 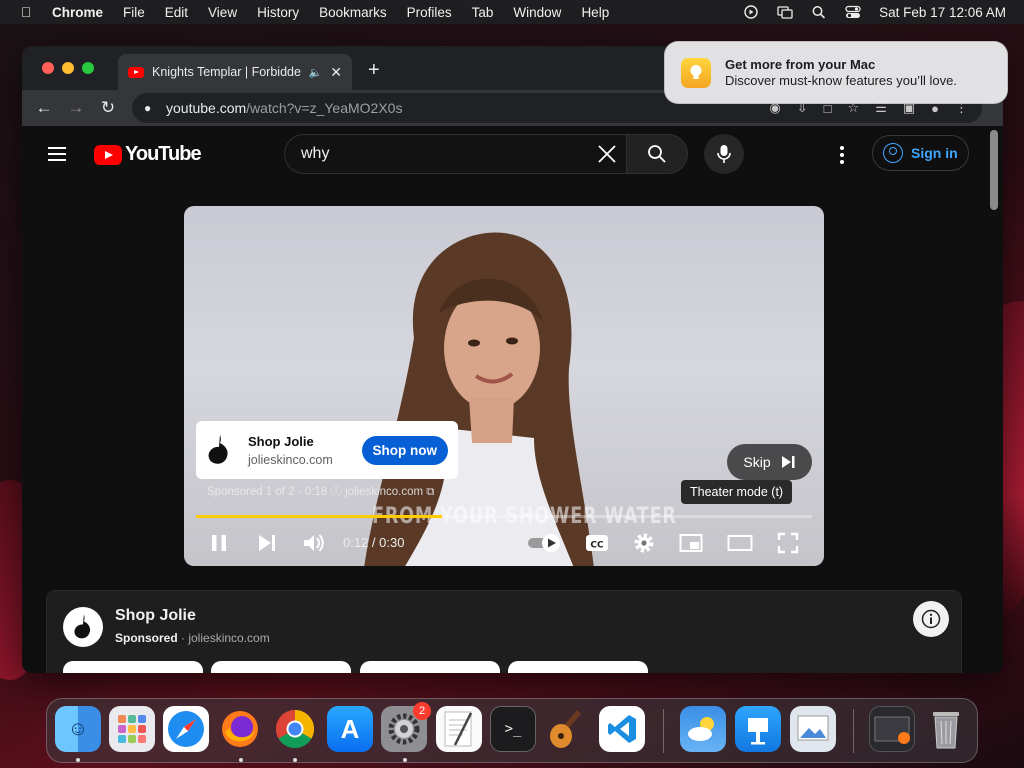 What do you see at coordinates (267, 543) in the screenshot?
I see `next-video-icon` at bounding box center [267, 543].